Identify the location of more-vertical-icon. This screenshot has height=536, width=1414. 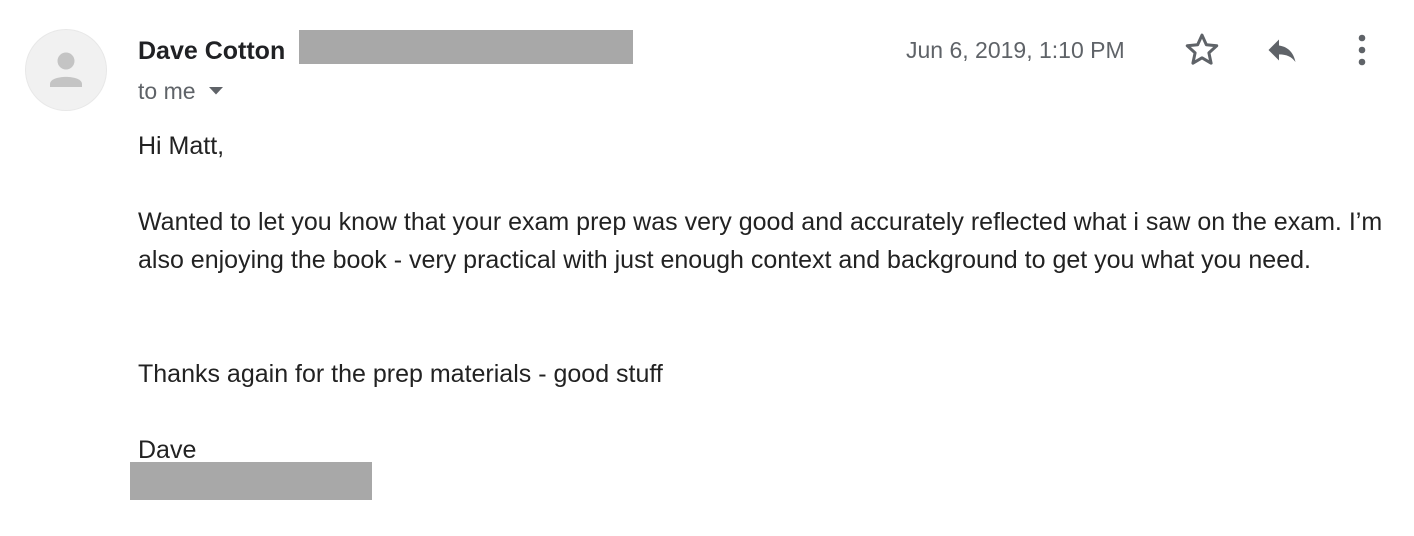
(1362, 50).